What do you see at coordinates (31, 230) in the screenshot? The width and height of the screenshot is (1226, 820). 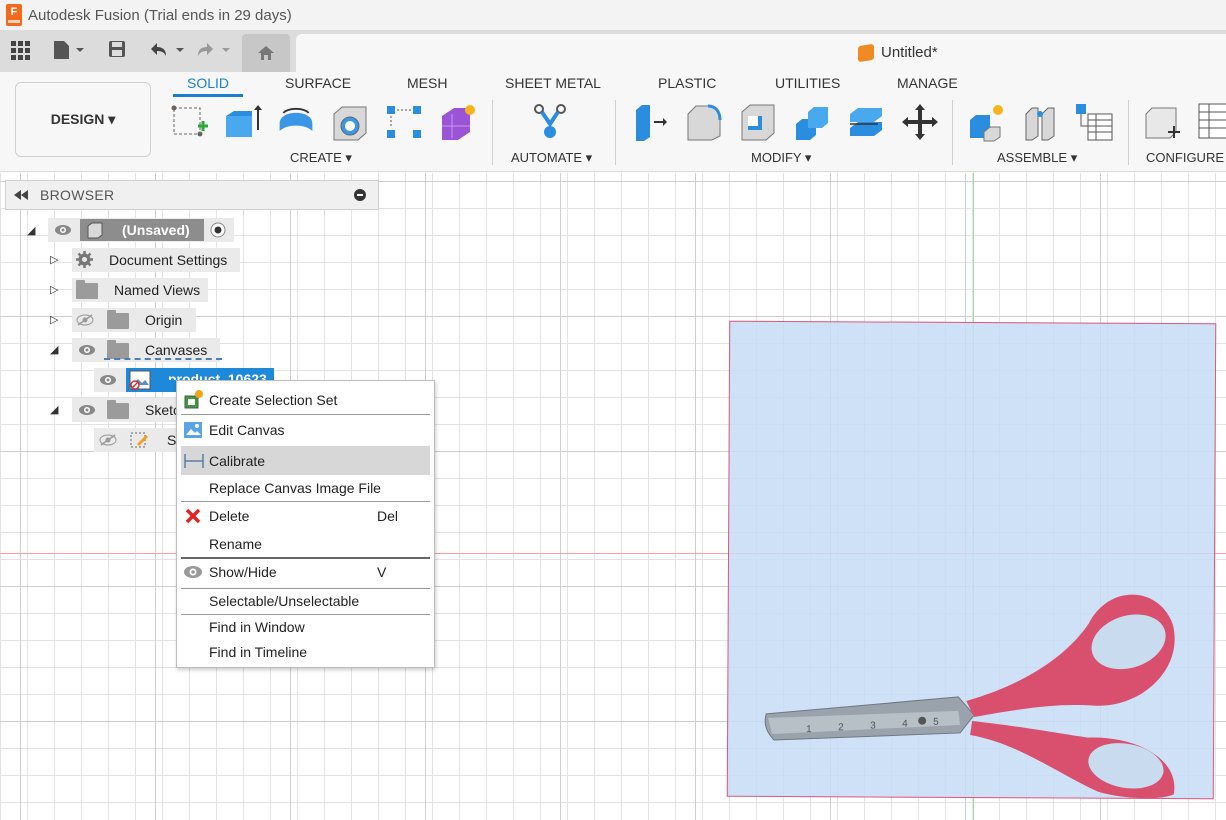 I see `expand-root-icon: ◢` at bounding box center [31, 230].